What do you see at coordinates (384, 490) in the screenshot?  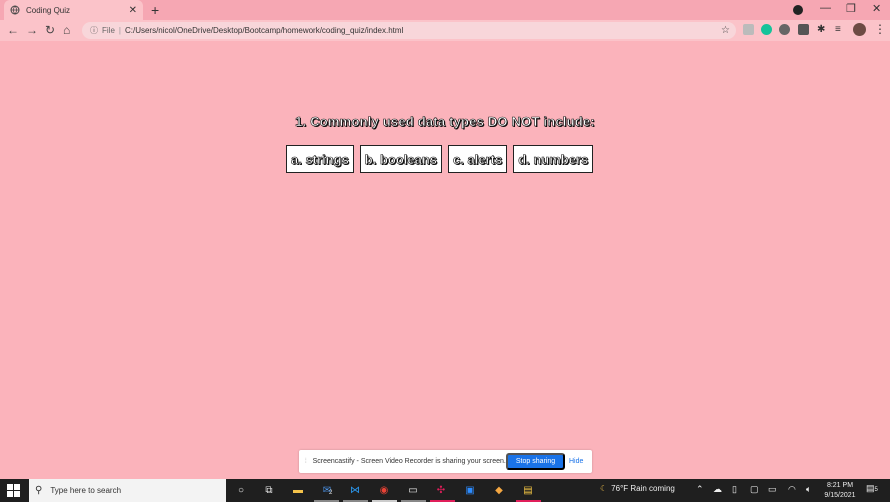 I see `chrome-icon: ◉` at bounding box center [384, 490].